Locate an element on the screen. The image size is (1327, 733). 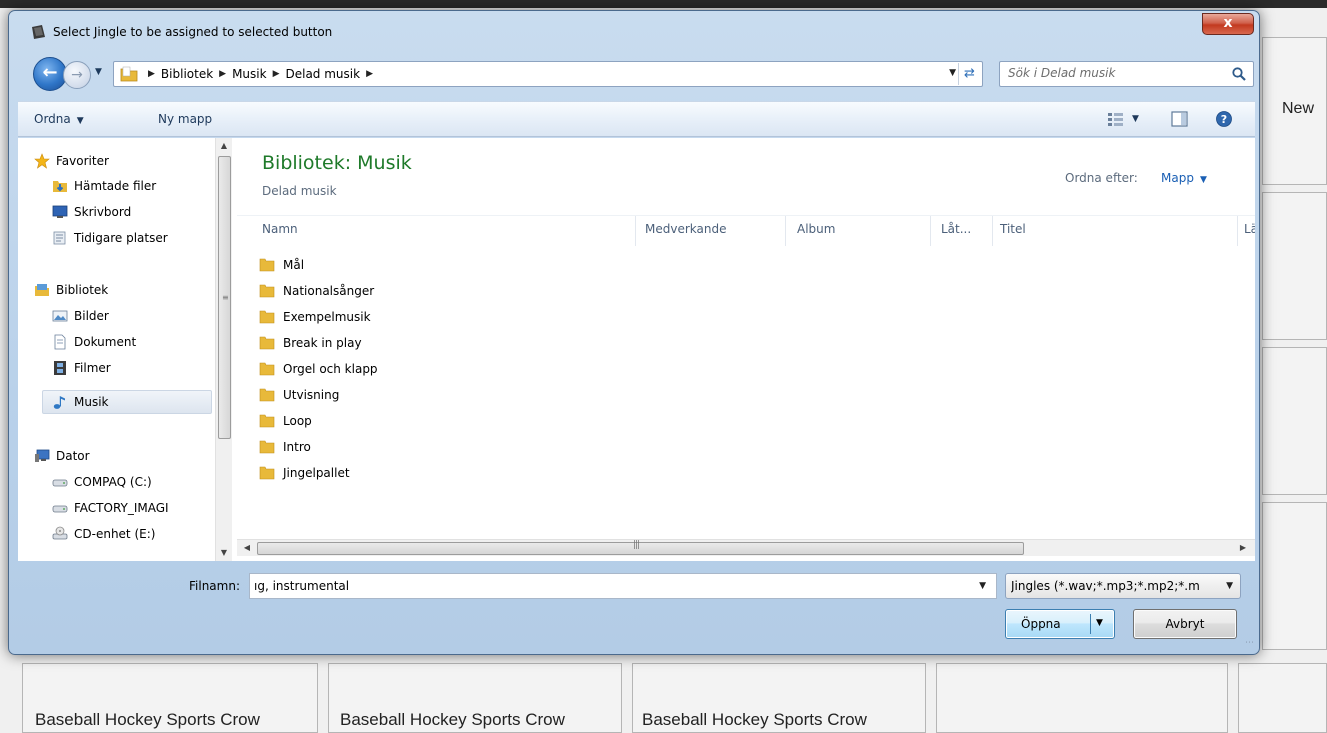
help-icon: ? is located at coordinates (1224, 119).